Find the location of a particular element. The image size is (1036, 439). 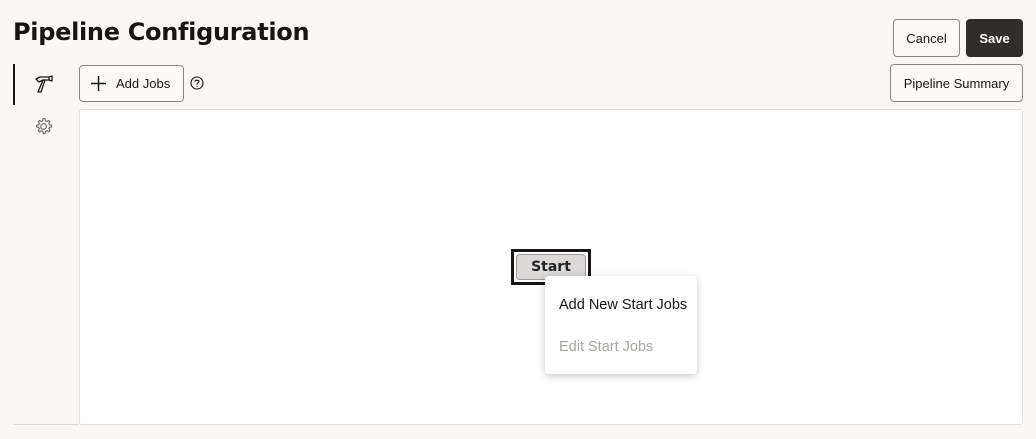

add-jobs-label: Add Jobs is located at coordinates (143, 83).